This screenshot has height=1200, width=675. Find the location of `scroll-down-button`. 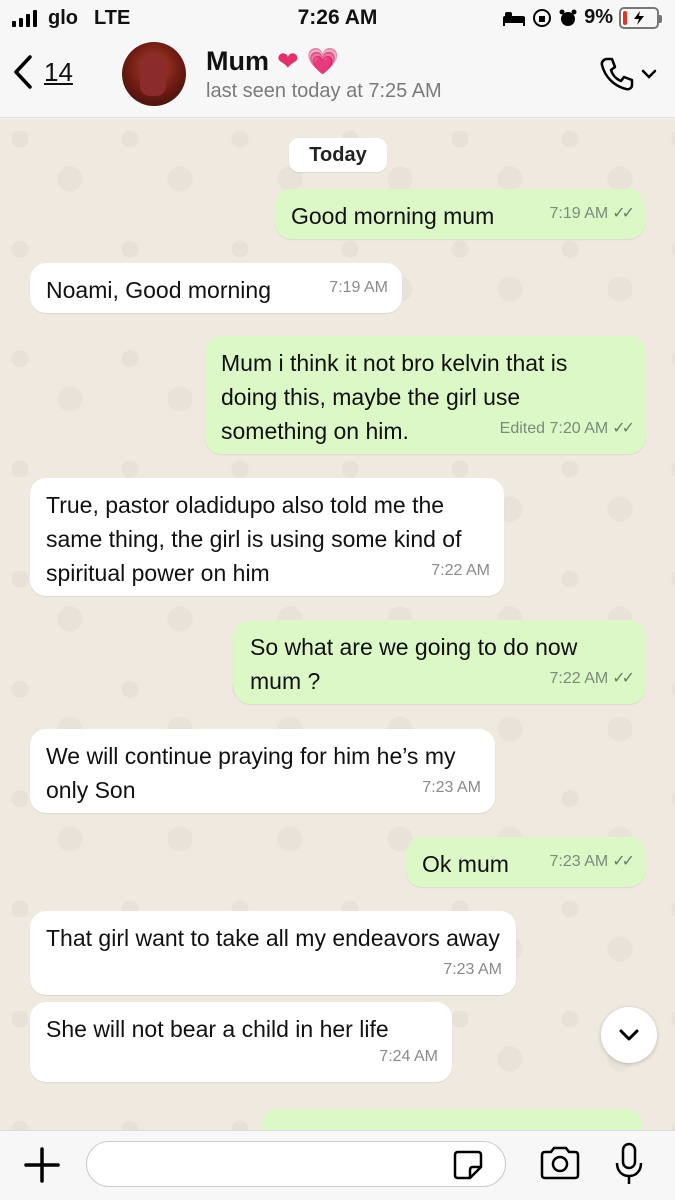

scroll-down-button is located at coordinates (629, 1035).